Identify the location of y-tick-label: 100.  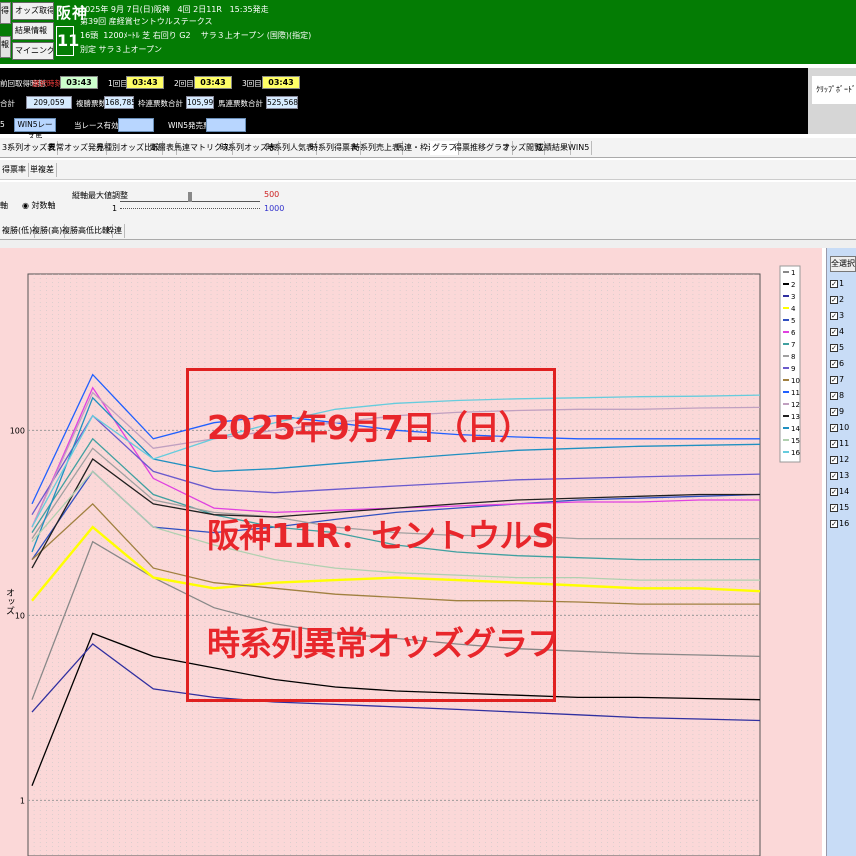
(17, 430).